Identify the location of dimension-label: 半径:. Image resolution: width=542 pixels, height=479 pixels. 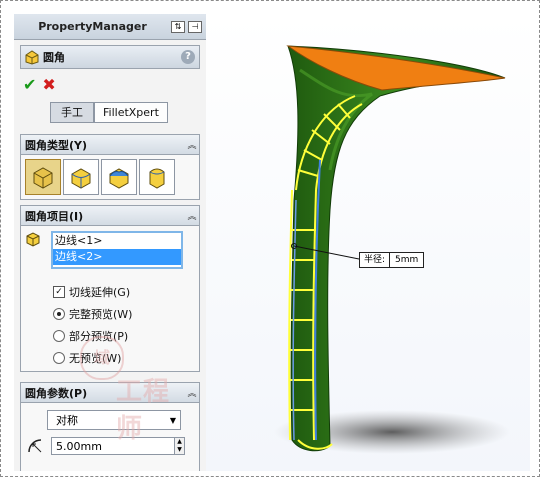
(375, 260).